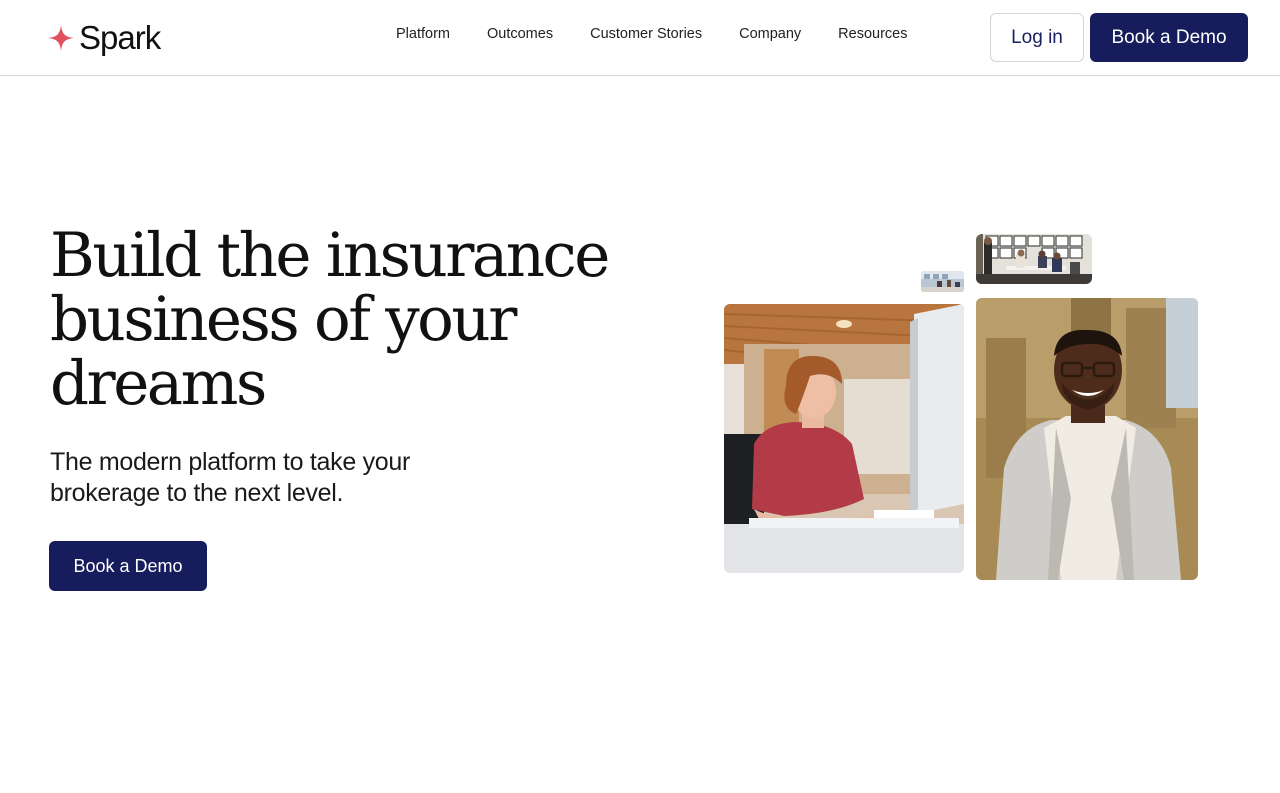 This screenshot has width=1280, height=793. Describe the element at coordinates (646, 34) in the screenshot. I see `nav-item-customer-stories: Customer Stories` at that location.